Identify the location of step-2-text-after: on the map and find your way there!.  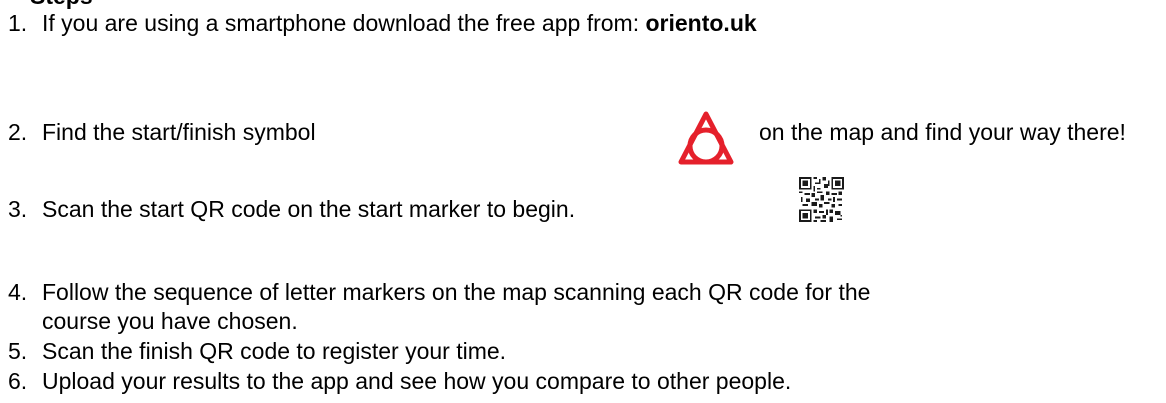
(942, 132).